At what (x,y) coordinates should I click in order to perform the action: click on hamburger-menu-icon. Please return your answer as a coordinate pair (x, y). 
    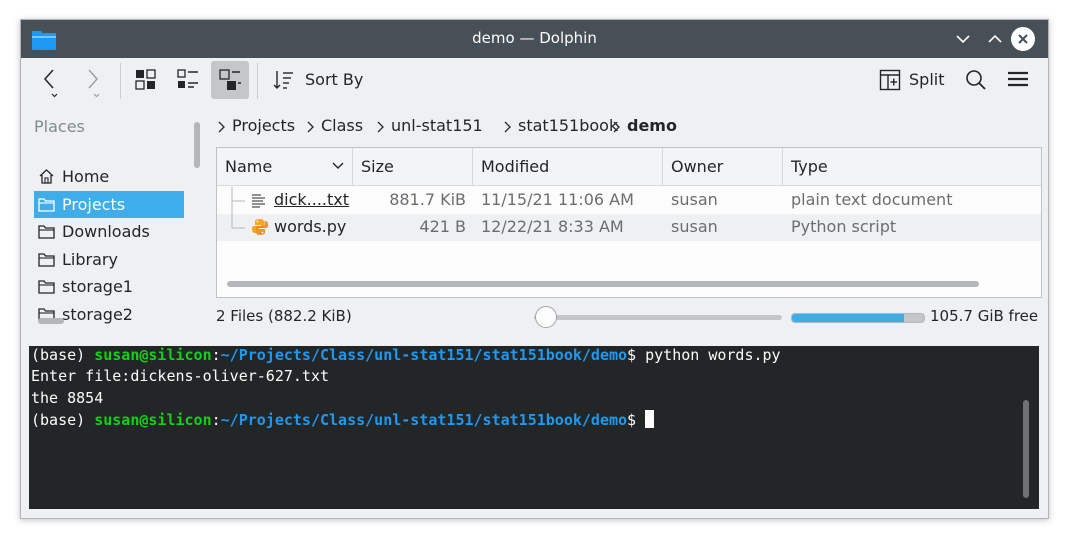
    Looking at the image, I should click on (1018, 80).